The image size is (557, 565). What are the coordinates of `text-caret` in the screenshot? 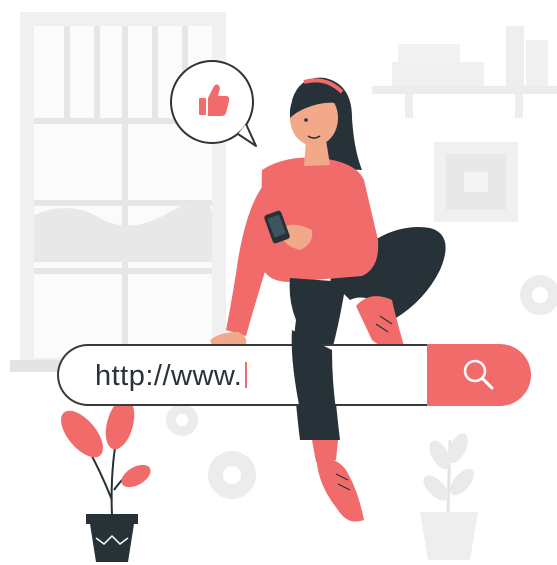 It's located at (246, 375).